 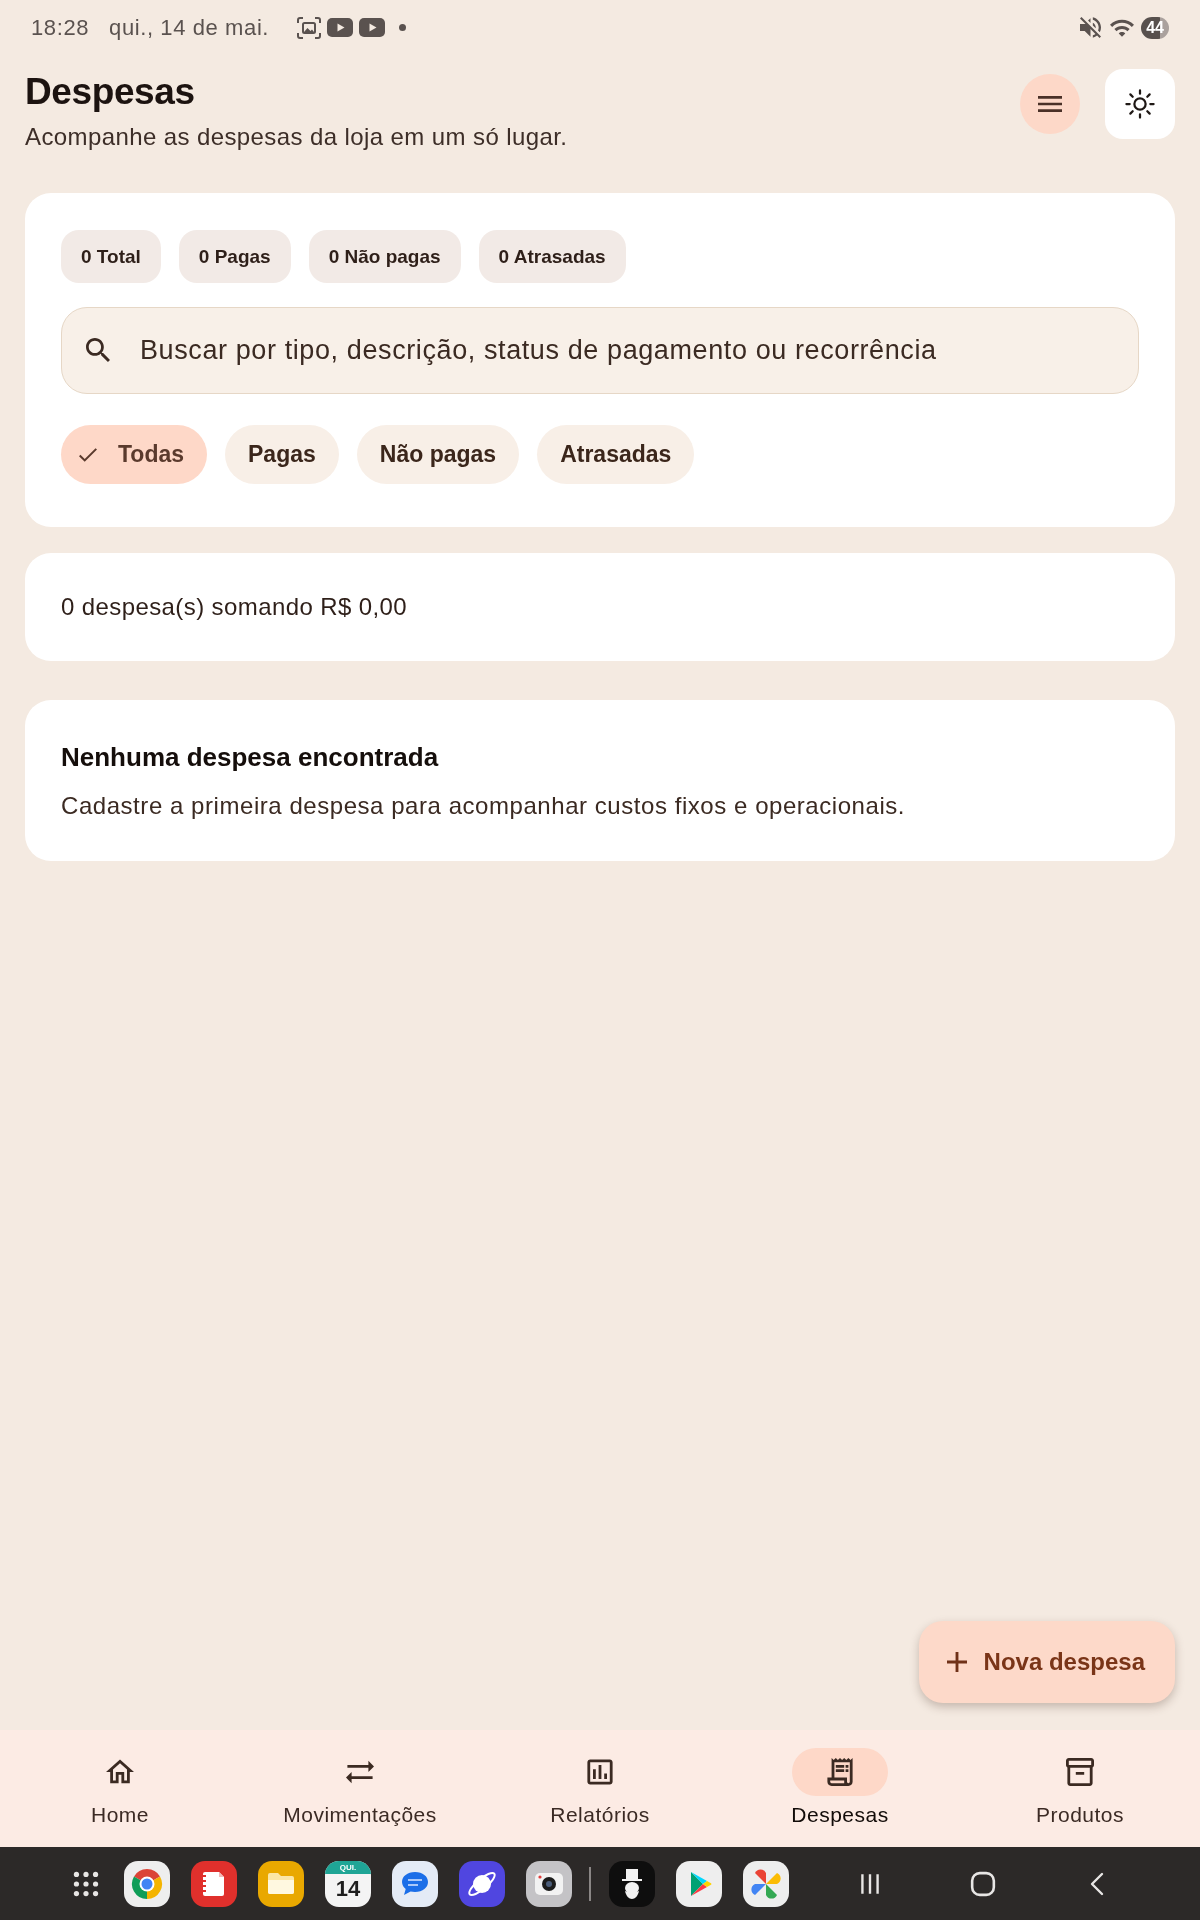 I want to click on nav-tab: Movimentações, so click(x=360, y=1788).